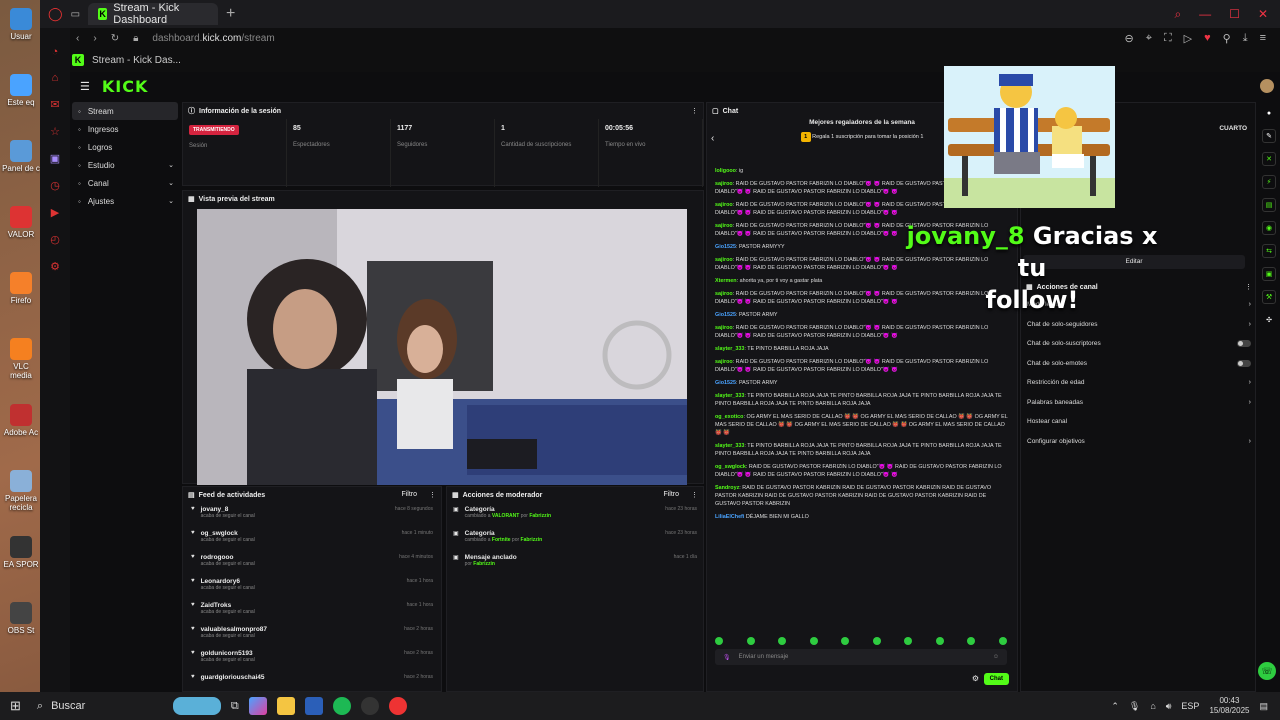  Describe the element at coordinates (1129, 38) in the screenshot. I see `zoom-icon: ⊖` at that location.